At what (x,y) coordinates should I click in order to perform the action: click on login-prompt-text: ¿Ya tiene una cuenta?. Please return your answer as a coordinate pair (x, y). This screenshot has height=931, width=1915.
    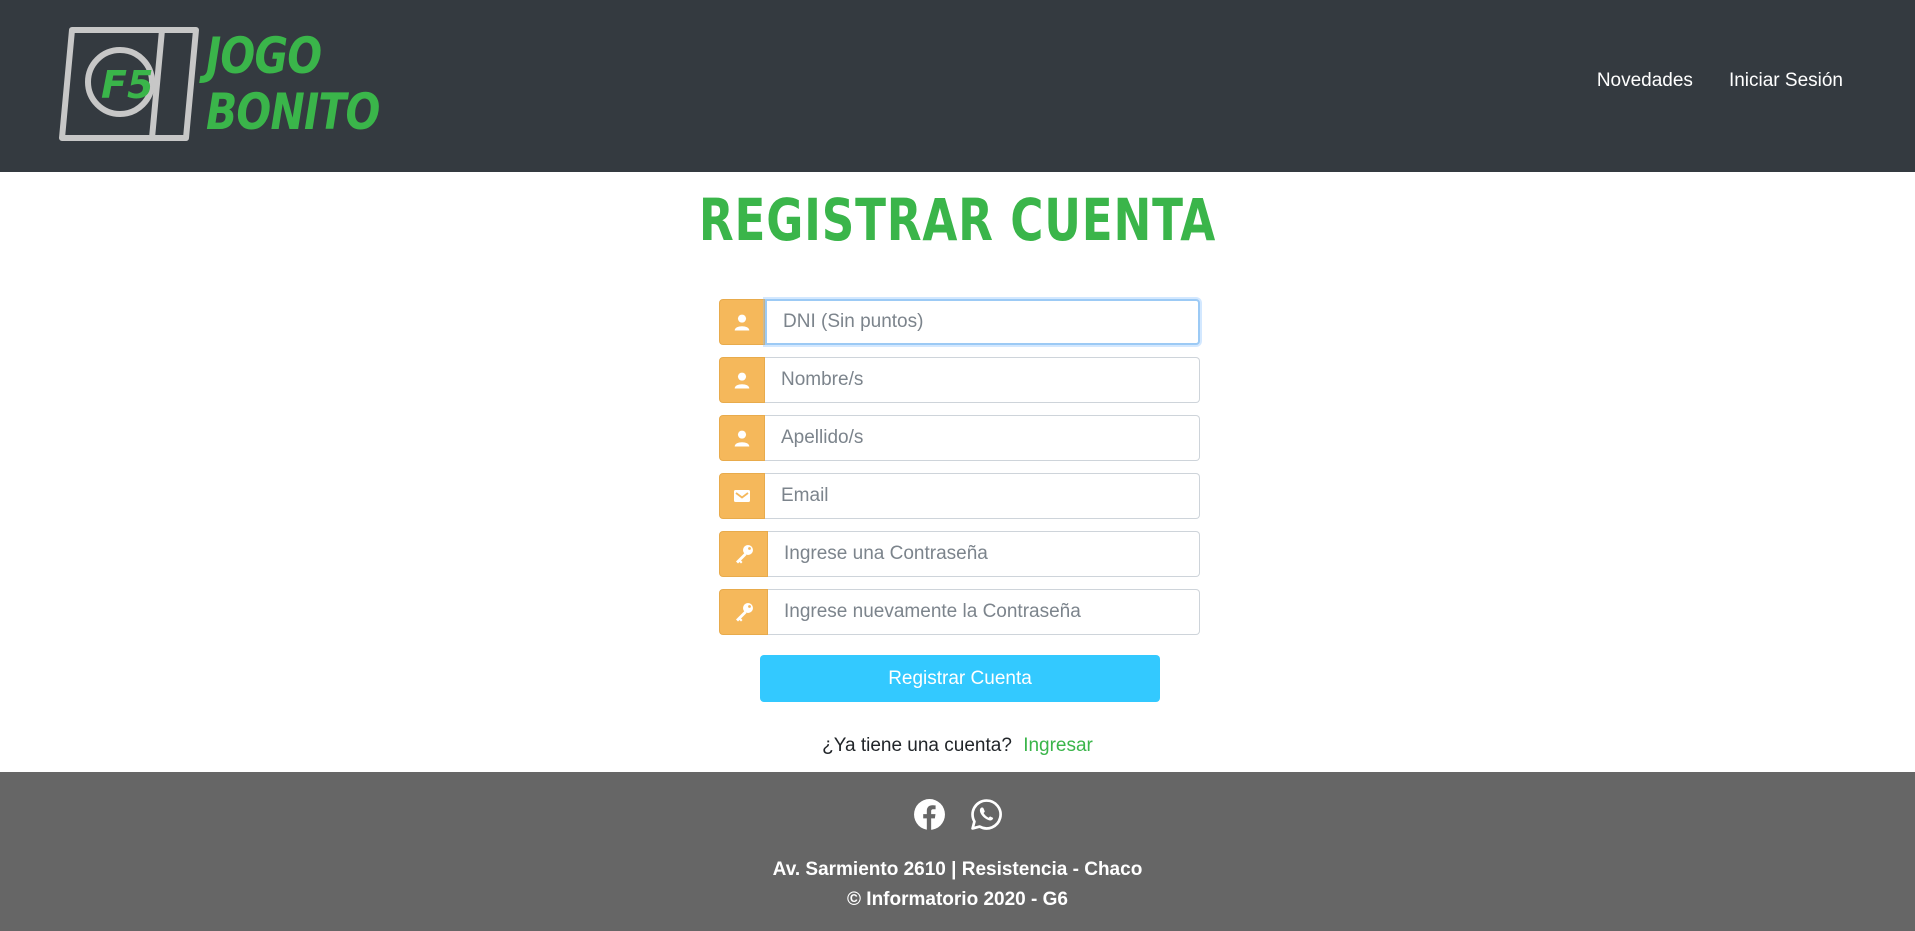
    Looking at the image, I should click on (917, 745).